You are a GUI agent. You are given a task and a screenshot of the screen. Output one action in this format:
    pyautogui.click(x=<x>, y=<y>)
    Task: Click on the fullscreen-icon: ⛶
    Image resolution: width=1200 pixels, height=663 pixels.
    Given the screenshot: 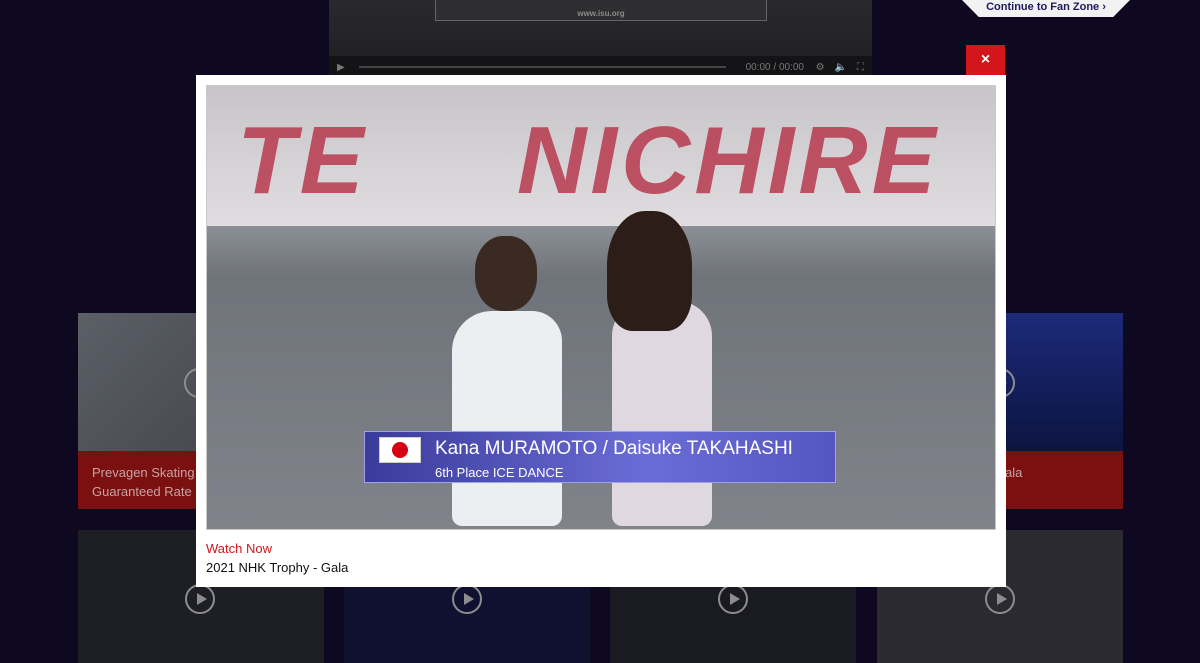 What is the action you would take?
    pyautogui.click(x=860, y=67)
    